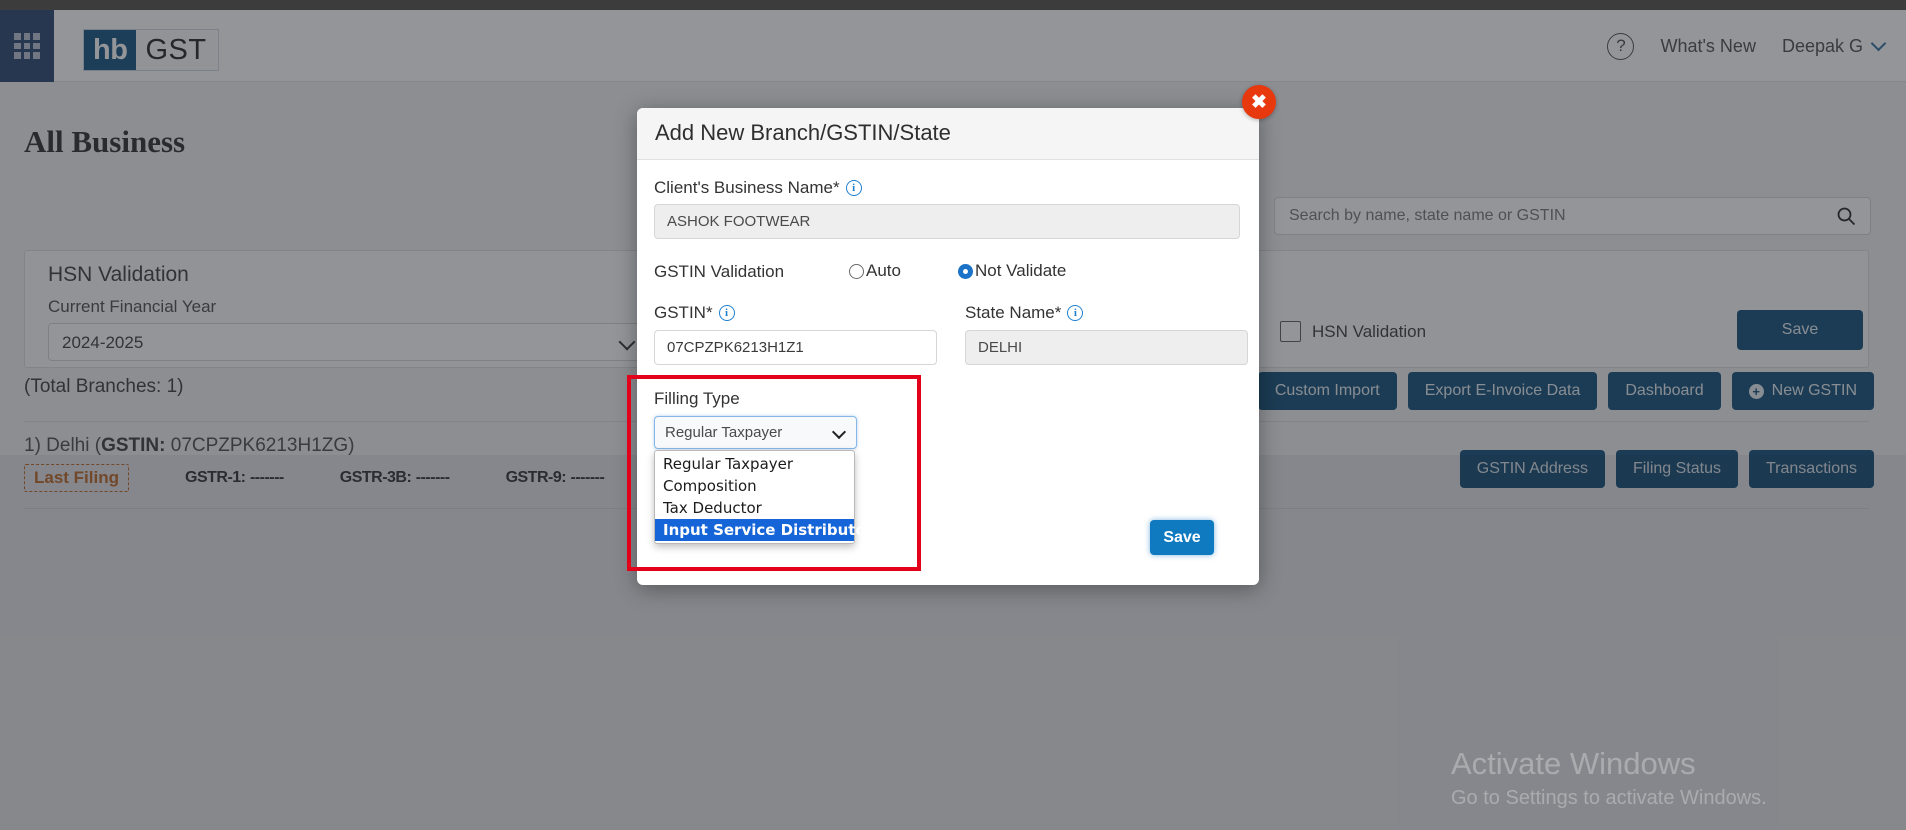 The image size is (1906, 830). Describe the element at coordinates (719, 271) in the screenshot. I see `gstin-validation-label: GSTIN Validation` at that location.